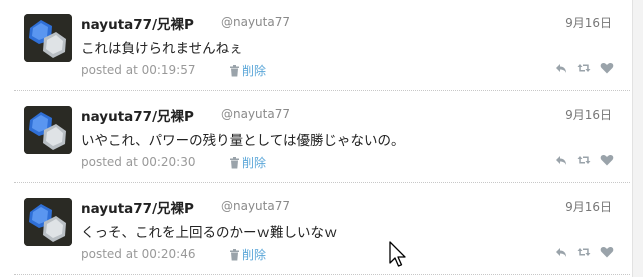 This screenshot has width=643, height=277. What do you see at coordinates (138, 162) in the screenshot?
I see `posted-timestamp: posted at 00:20:30` at bounding box center [138, 162].